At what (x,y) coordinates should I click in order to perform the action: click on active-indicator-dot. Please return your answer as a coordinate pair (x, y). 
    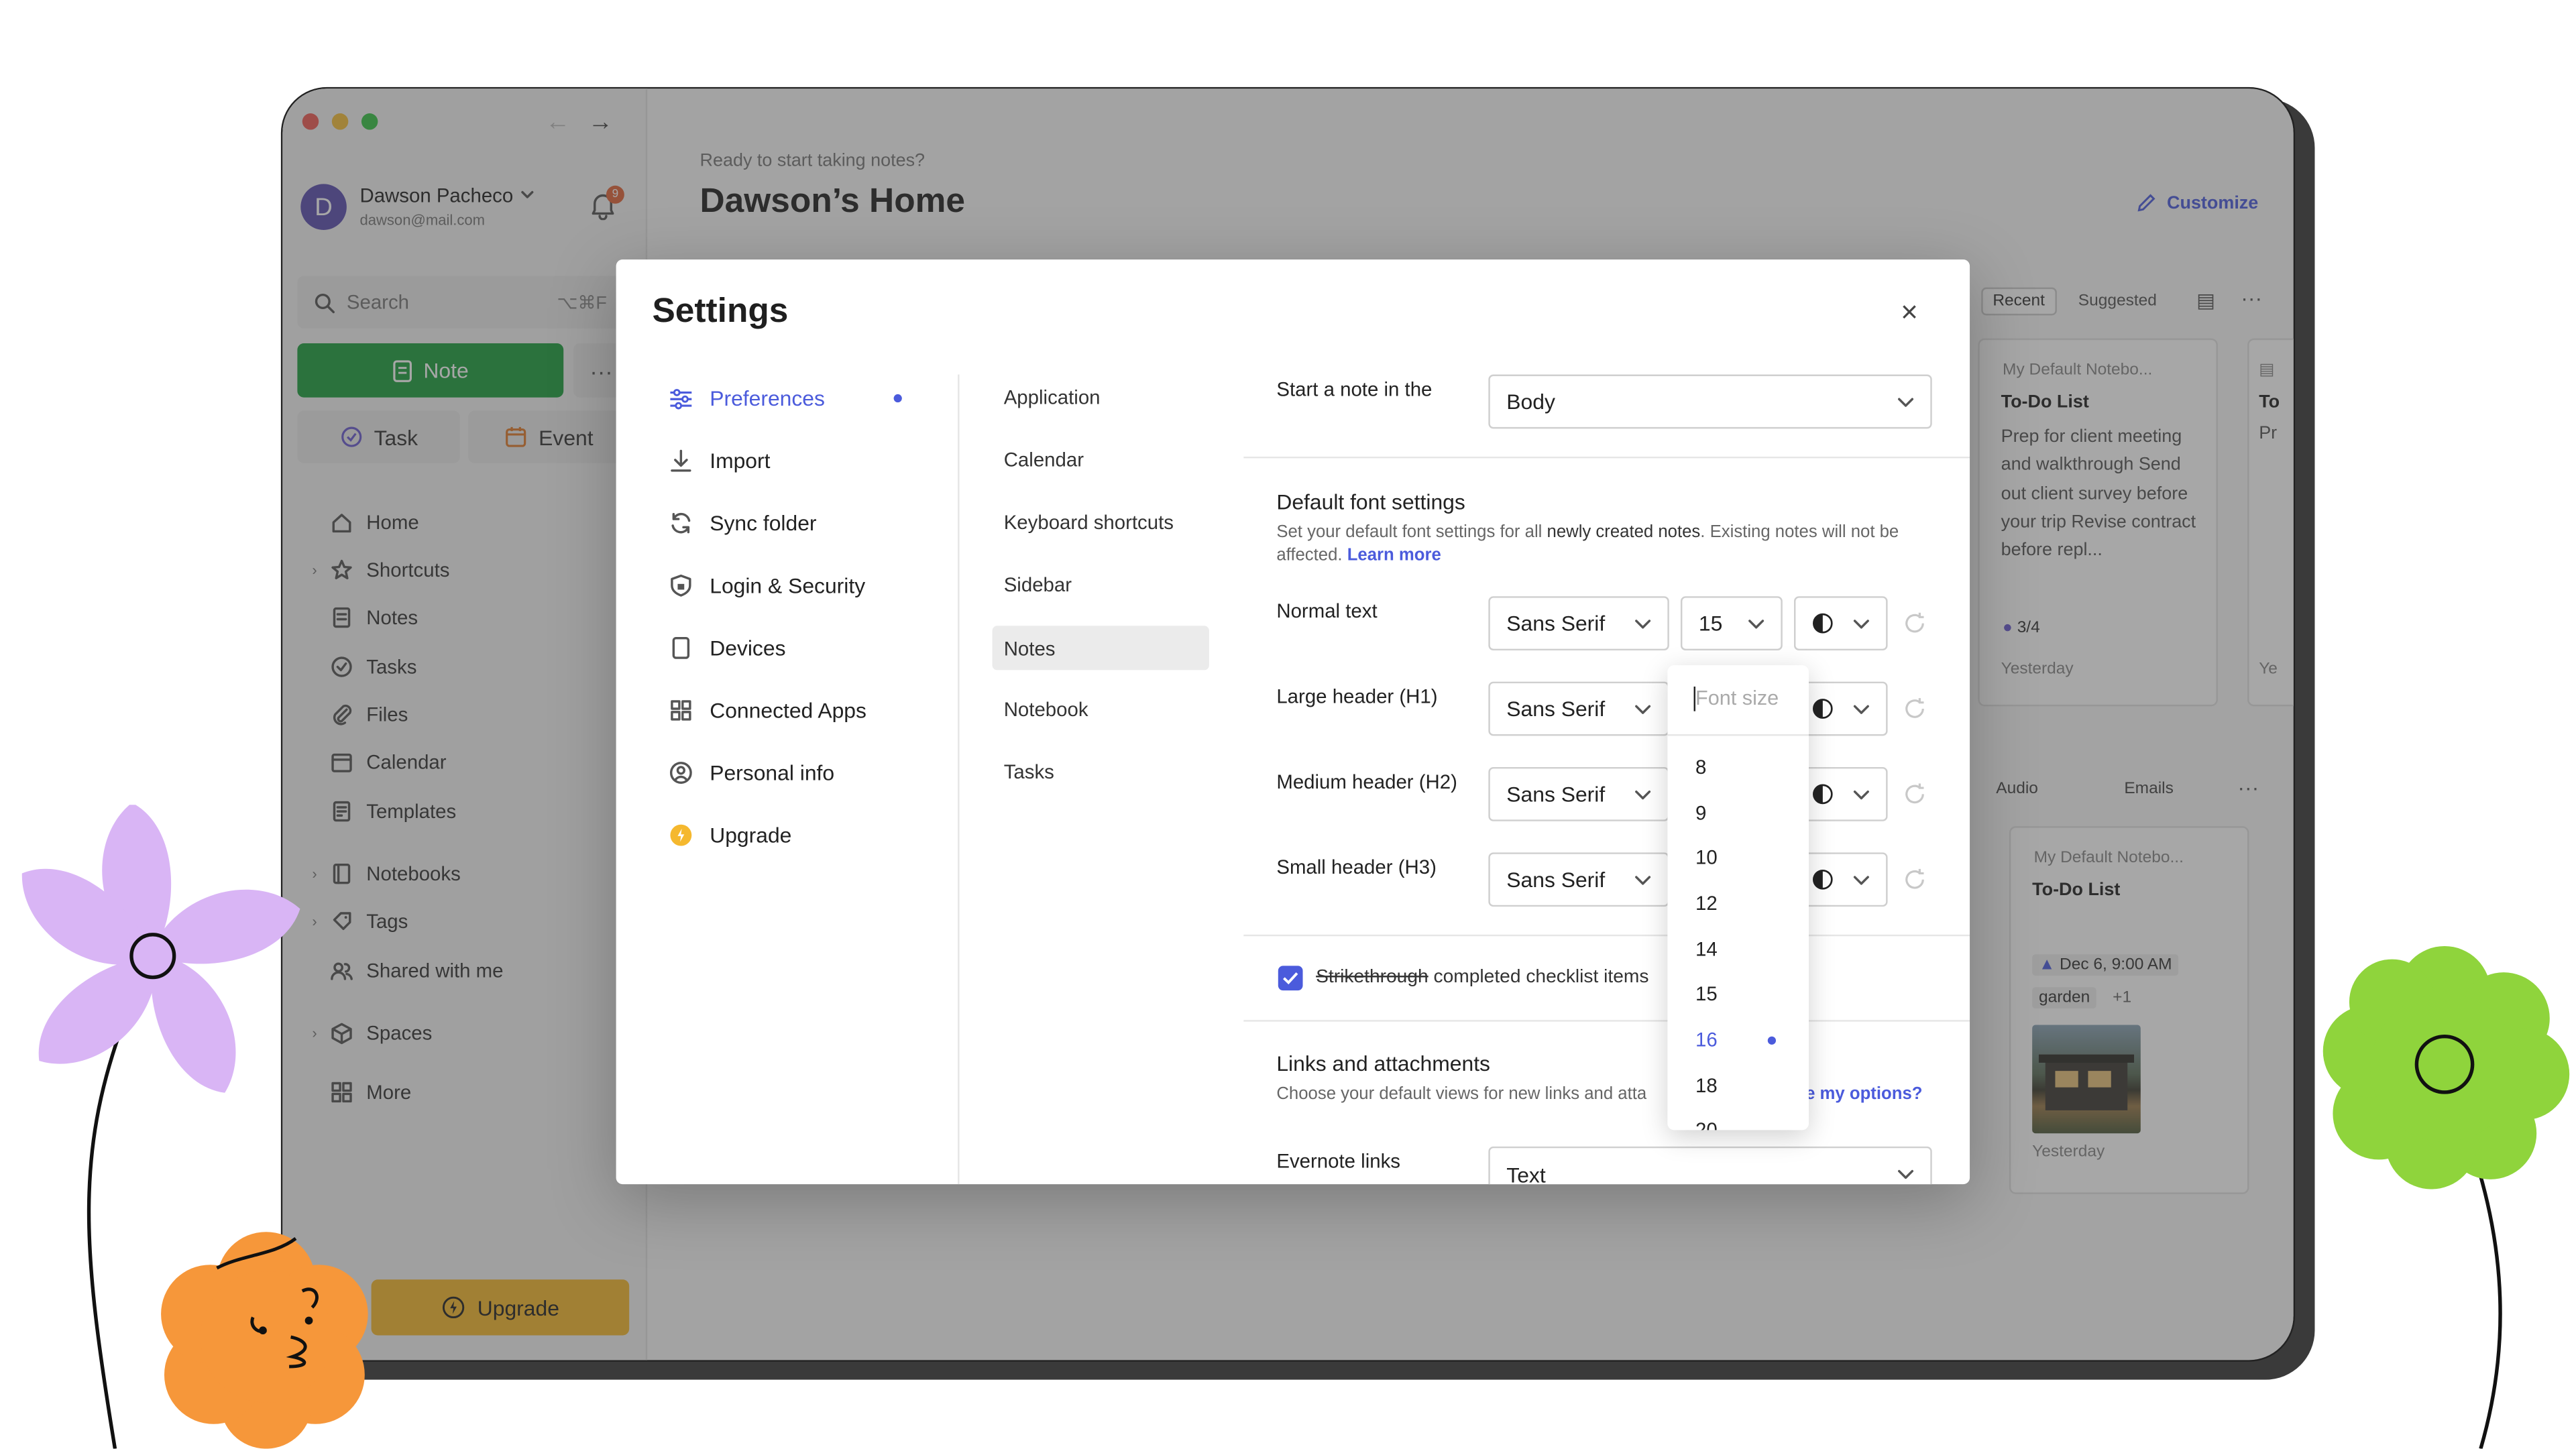
    Looking at the image, I should click on (897, 398).